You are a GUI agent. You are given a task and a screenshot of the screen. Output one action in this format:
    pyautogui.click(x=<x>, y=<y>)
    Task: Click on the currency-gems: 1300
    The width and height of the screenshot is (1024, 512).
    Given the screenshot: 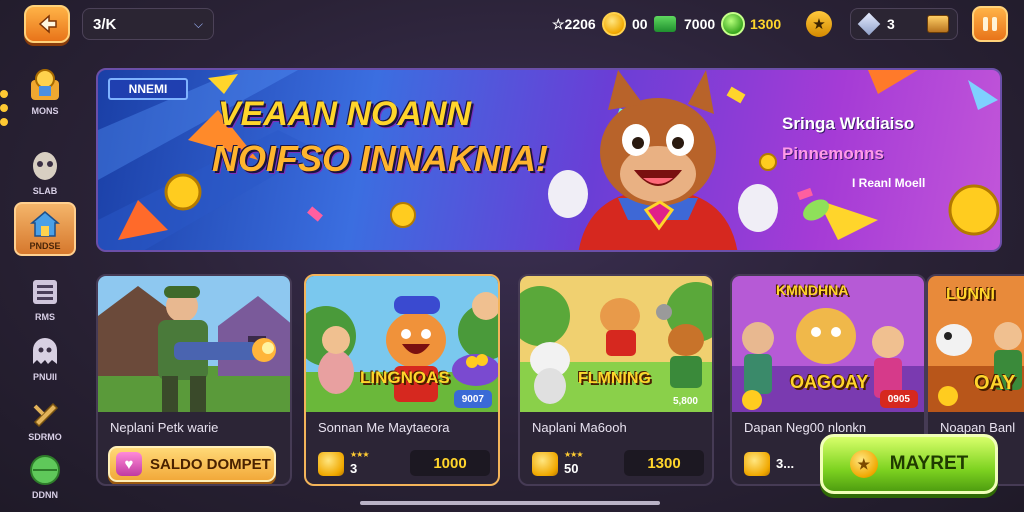 What is the action you would take?
    pyautogui.click(x=765, y=24)
    